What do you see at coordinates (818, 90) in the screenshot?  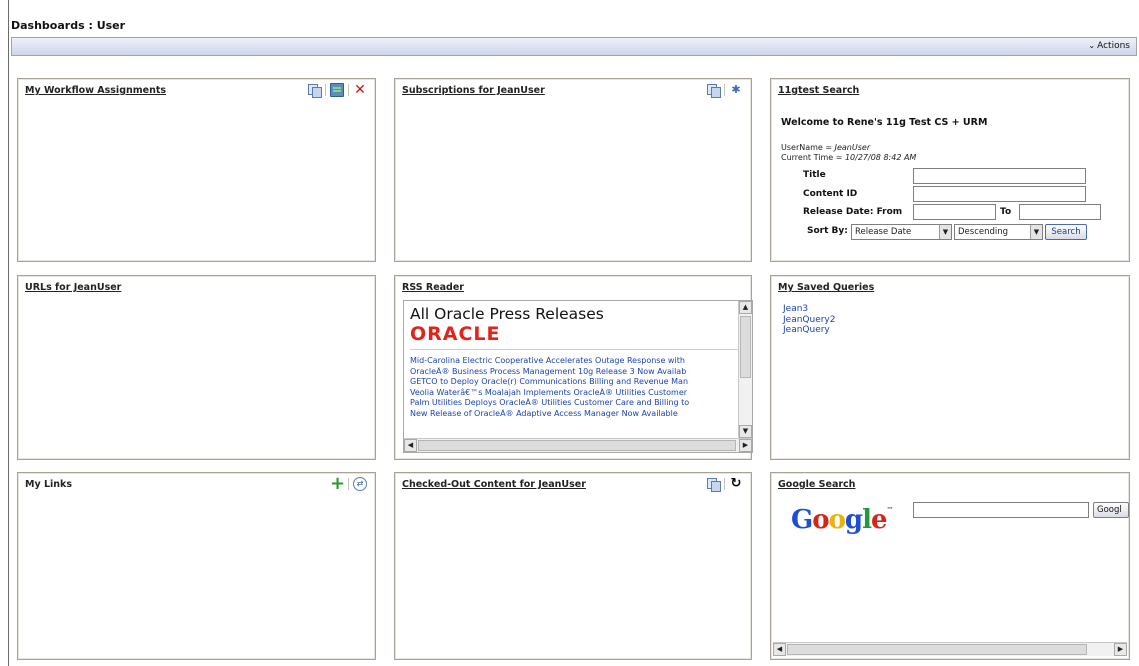 I see `panel-title: 11gtest Search` at bounding box center [818, 90].